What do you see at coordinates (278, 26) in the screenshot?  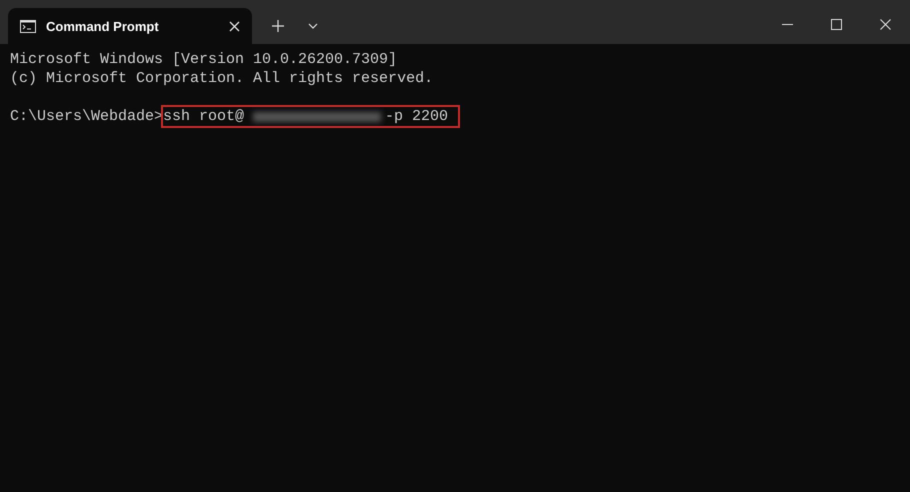 I see `new-tab-icon` at bounding box center [278, 26].